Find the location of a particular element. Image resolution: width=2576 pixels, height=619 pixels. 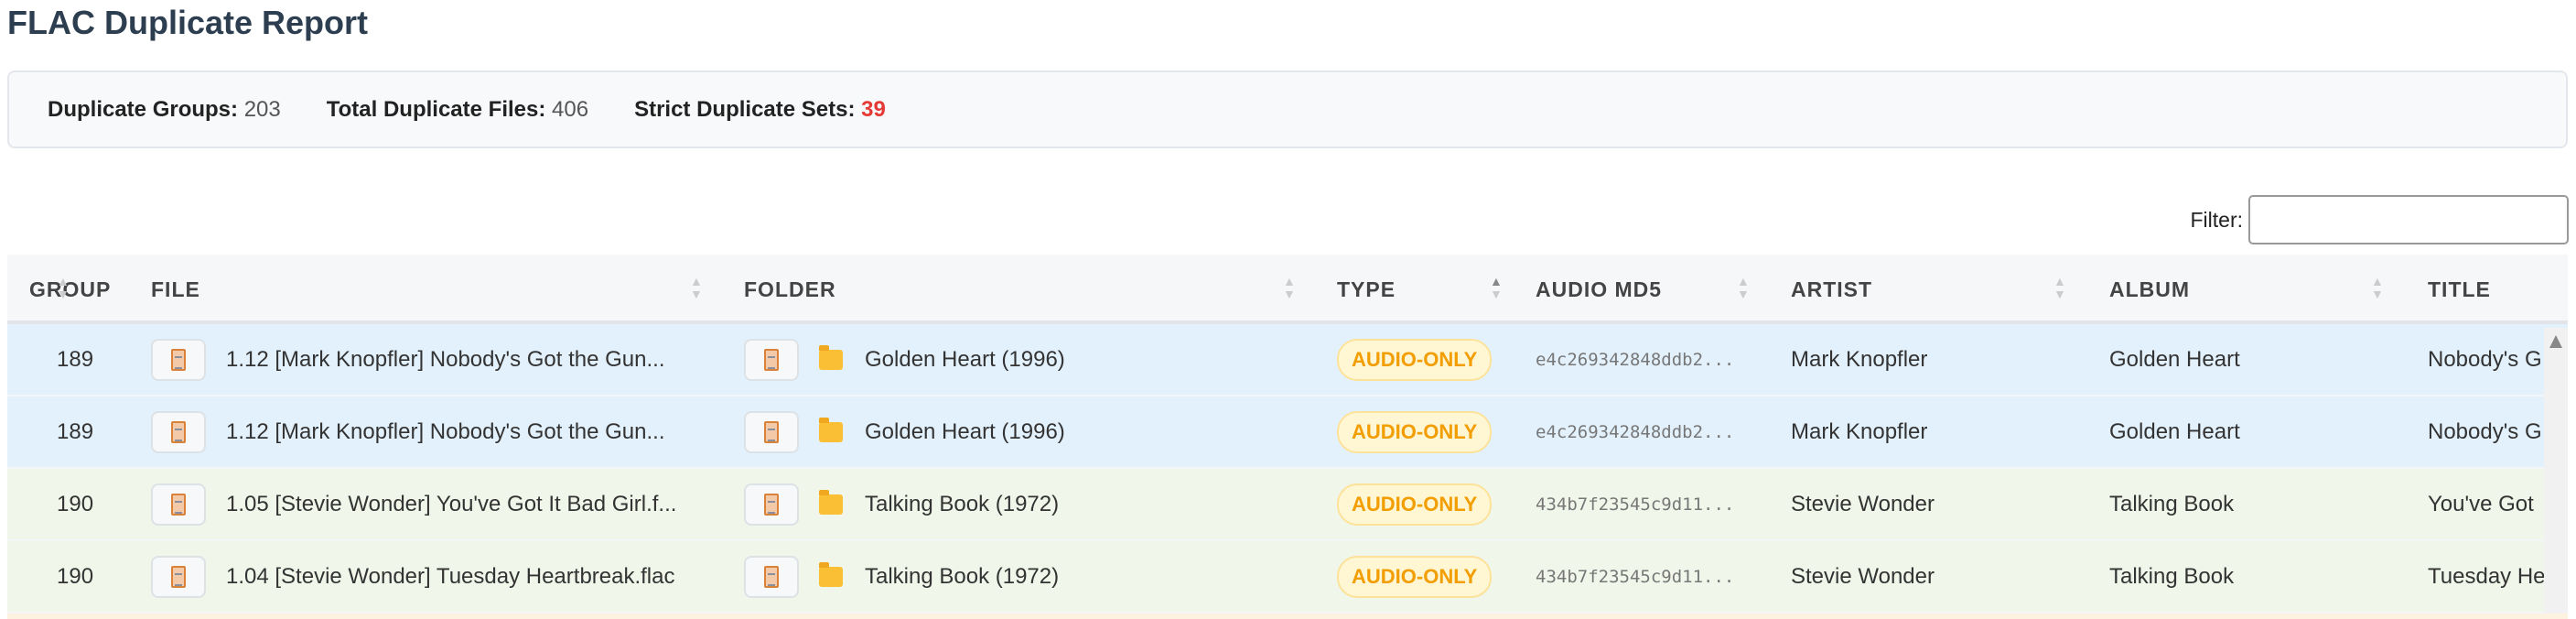

strict-sets-stat: Strict Duplicate Sets: 39 is located at coordinates (760, 109).